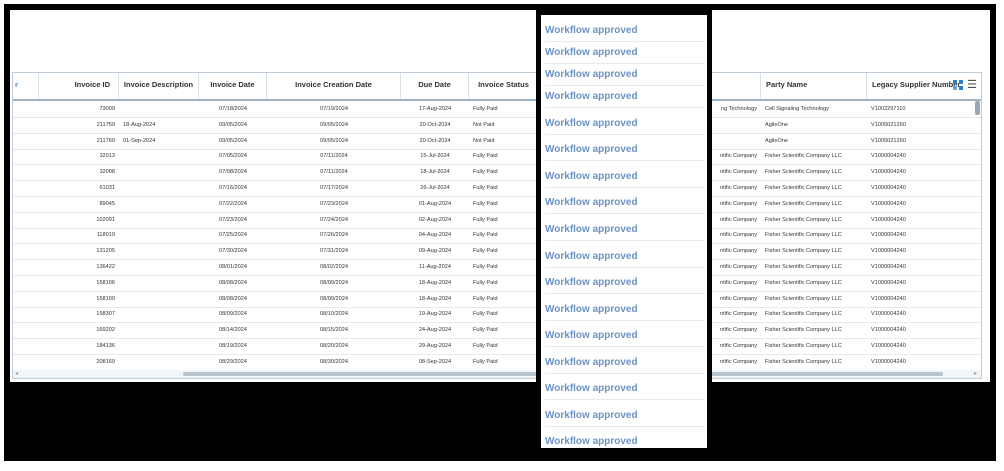 The width and height of the screenshot is (1004, 471). I want to click on cell-invoice-description: 18-Aug-2024, so click(139, 124).